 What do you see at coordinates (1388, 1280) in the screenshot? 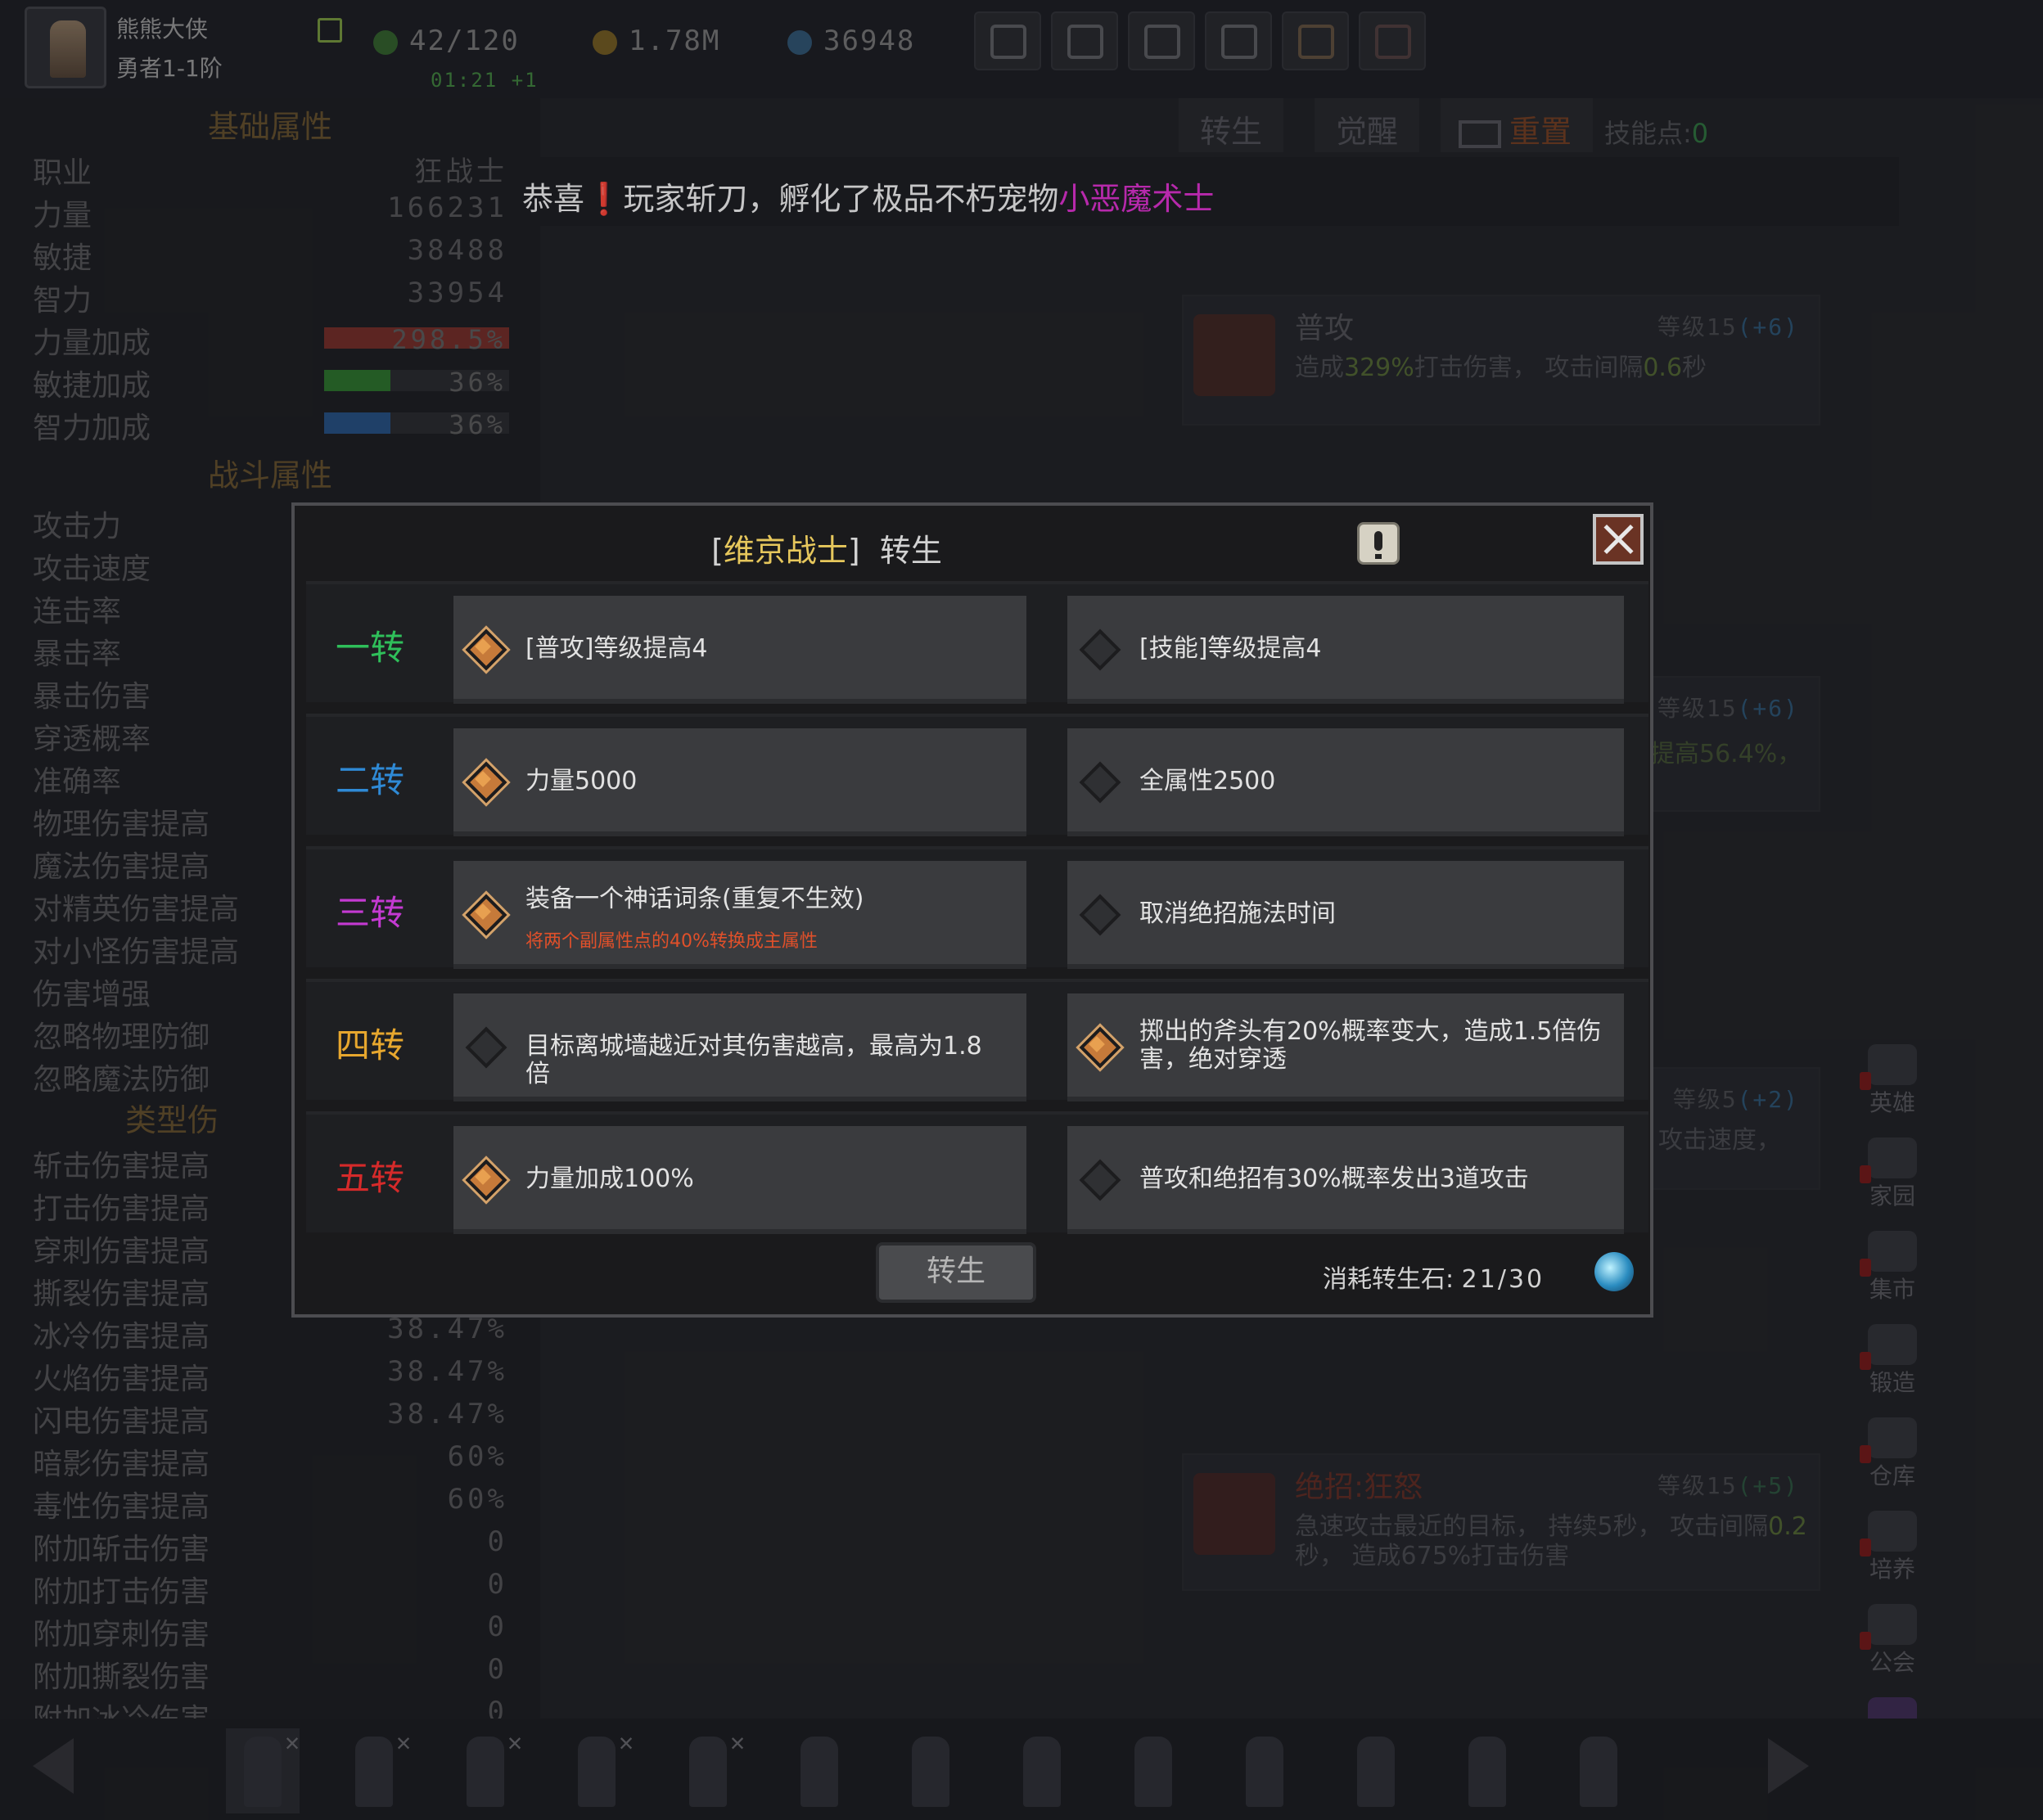
I see `cost-label: 消耗转生石:` at bounding box center [1388, 1280].